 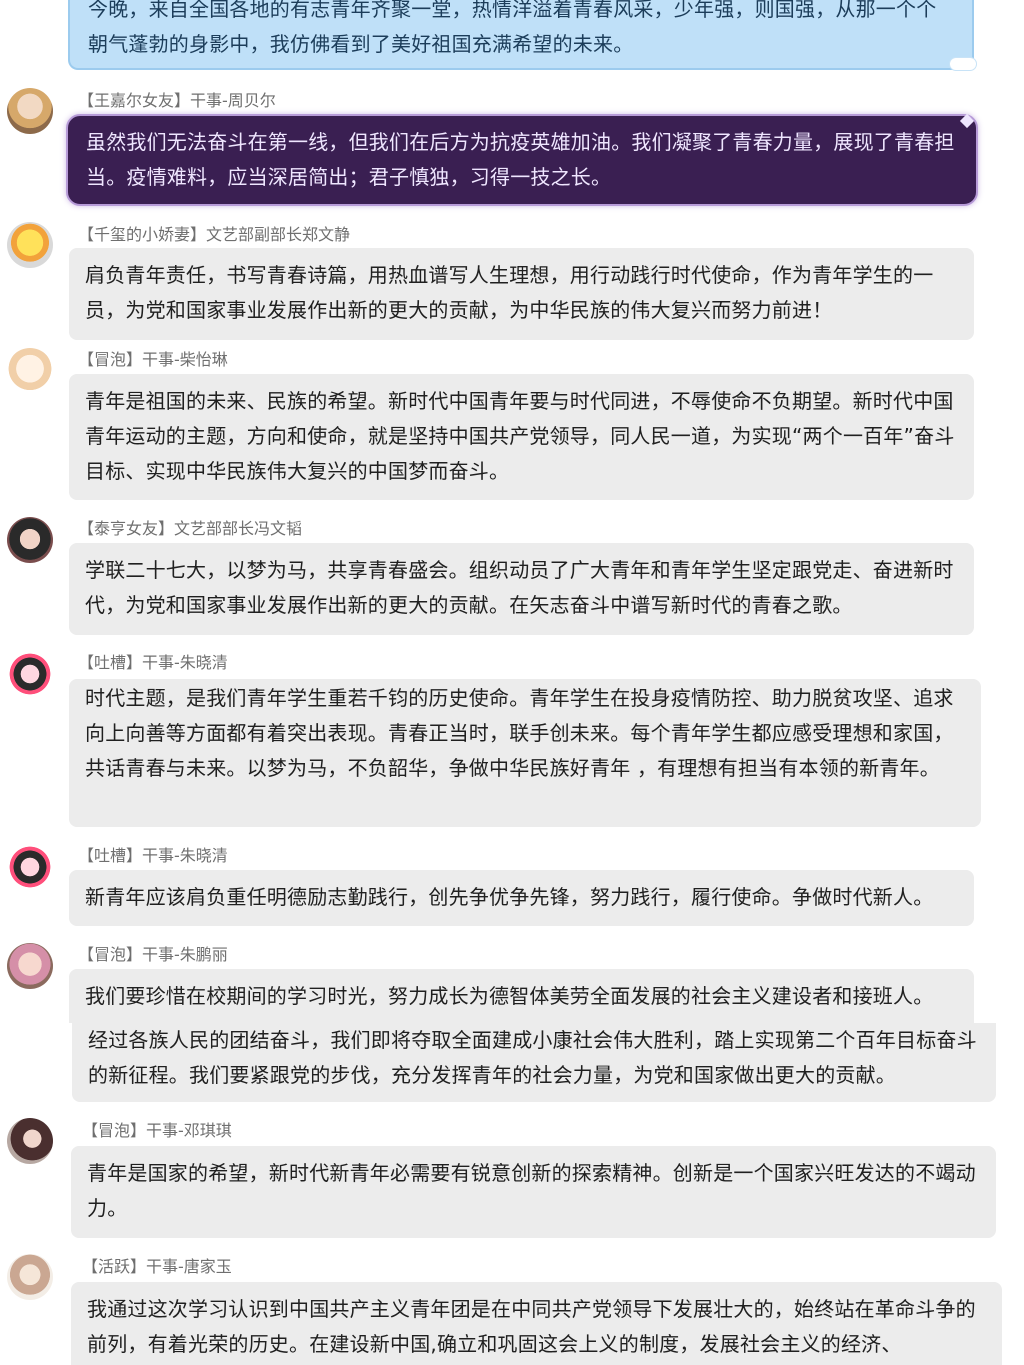 I want to click on sender-line: 【活跃】干事-唐家玉, so click(x=157, y=1267).